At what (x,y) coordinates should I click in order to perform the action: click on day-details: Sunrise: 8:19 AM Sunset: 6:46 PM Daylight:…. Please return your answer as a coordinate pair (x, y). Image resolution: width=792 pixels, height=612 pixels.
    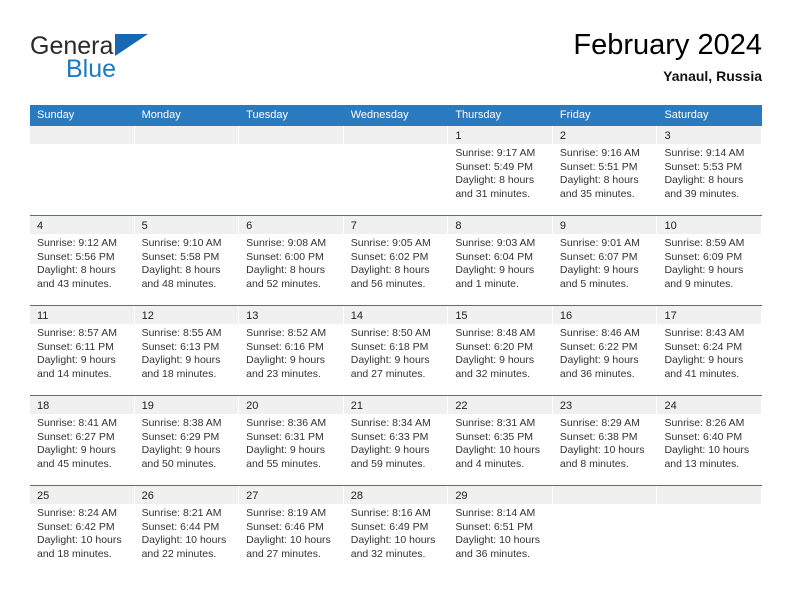
    Looking at the image, I should click on (291, 532).